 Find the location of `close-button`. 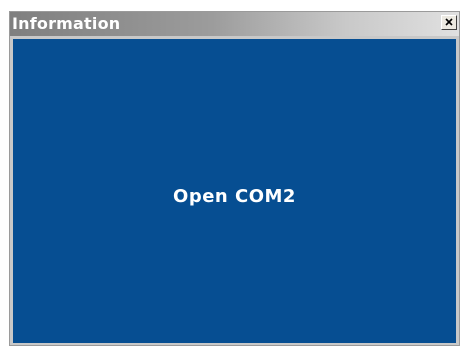

close-button is located at coordinates (449, 22).